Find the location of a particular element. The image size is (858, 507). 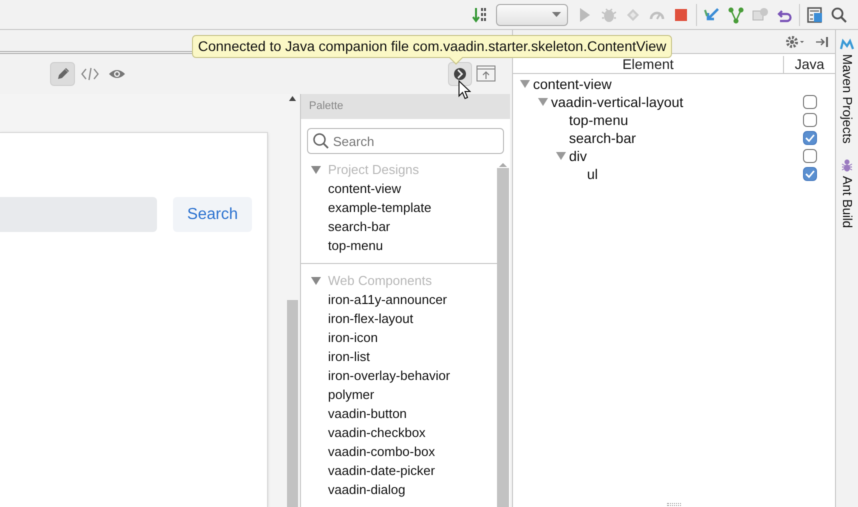

palette-item: example-template is located at coordinates (380, 207).